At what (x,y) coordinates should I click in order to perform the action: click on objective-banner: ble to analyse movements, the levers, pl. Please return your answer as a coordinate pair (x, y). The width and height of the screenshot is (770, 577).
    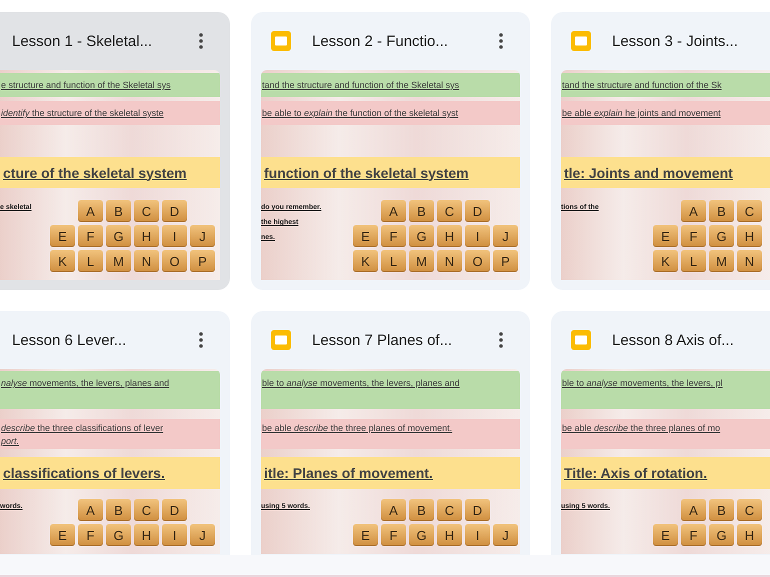
    Looking at the image, I should click on (665, 390).